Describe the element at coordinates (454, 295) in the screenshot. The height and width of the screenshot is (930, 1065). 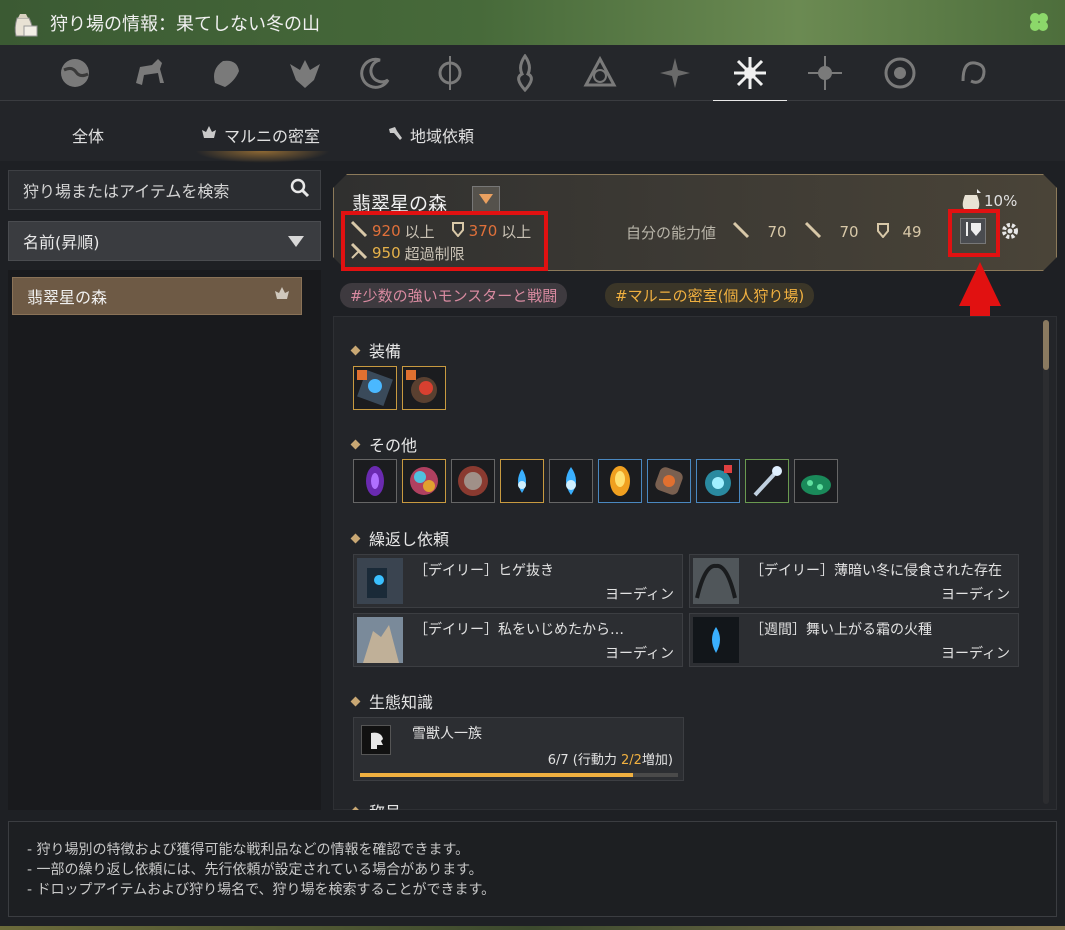
I see `hashtag-tag: #少数の強いモンスターと戦闘` at that location.